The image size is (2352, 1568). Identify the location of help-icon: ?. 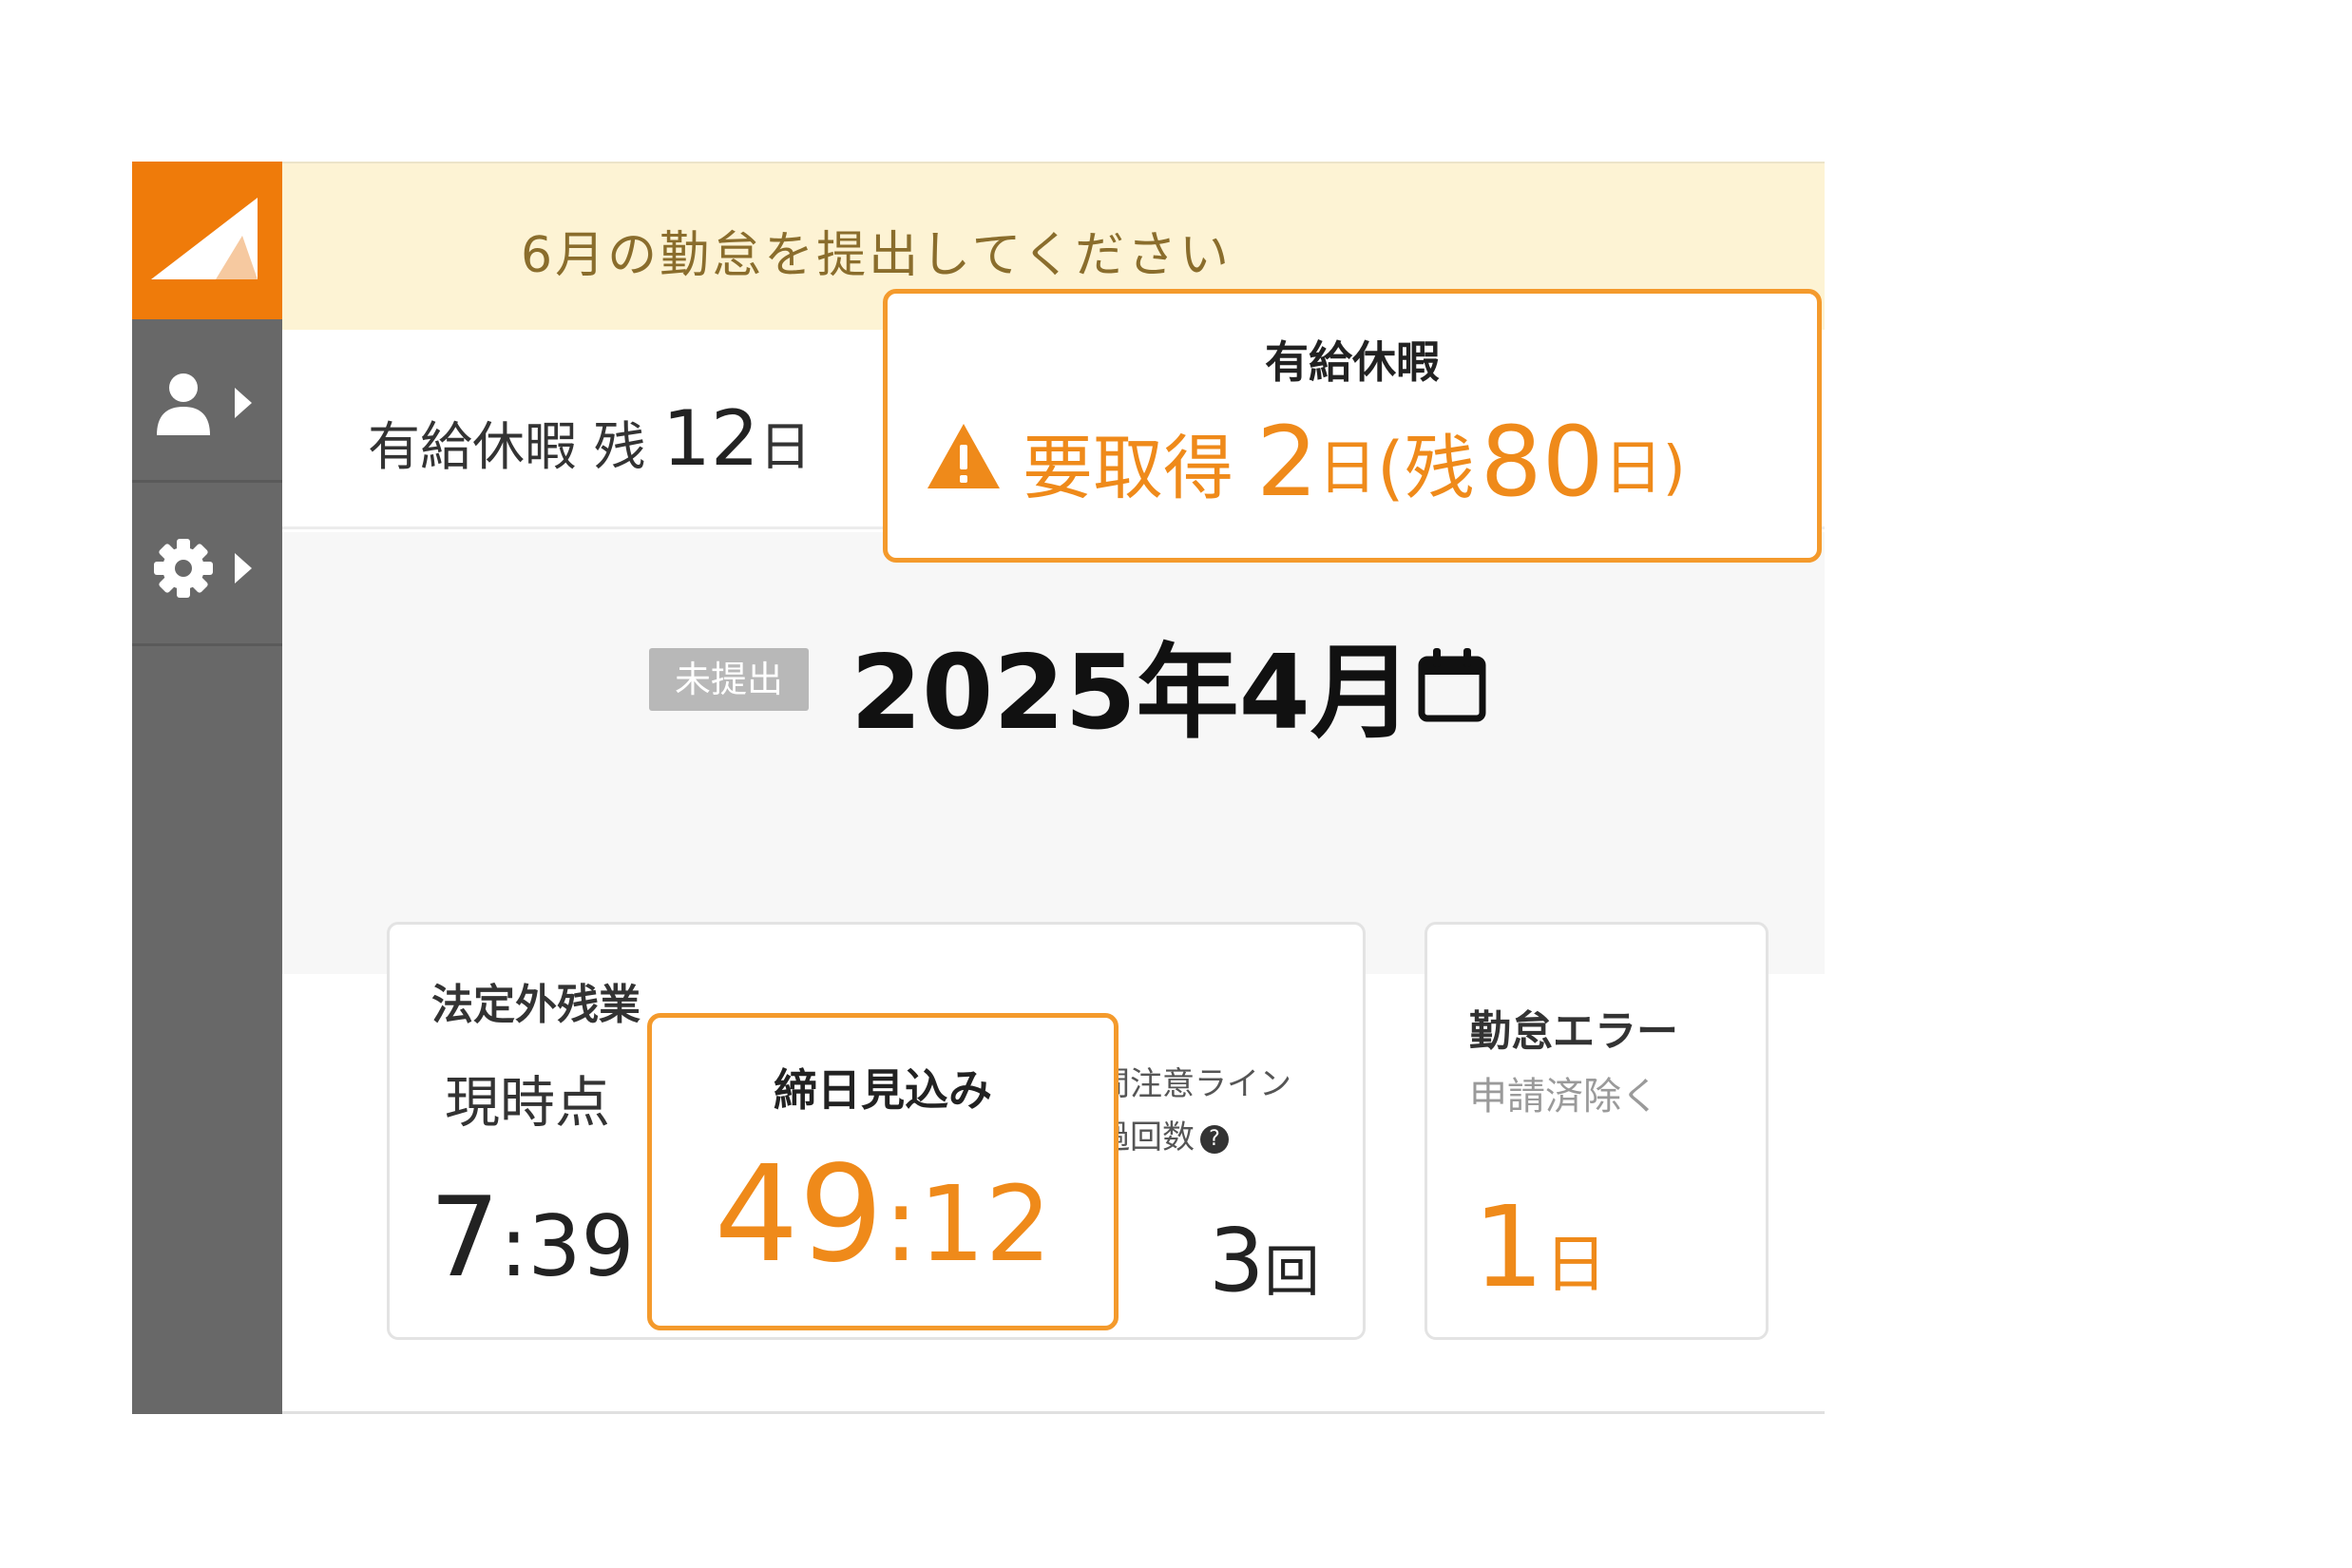
(1214, 1139).